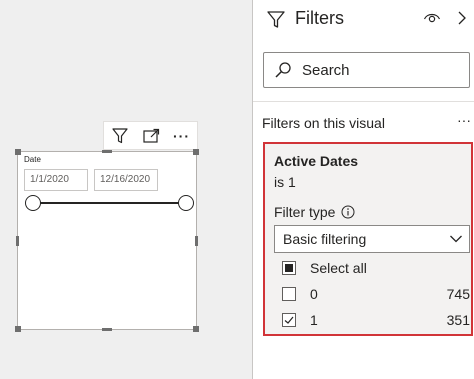  What do you see at coordinates (462, 18) in the screenshot?
I see `chevron-right-icon` at bounding box center [462, 18].